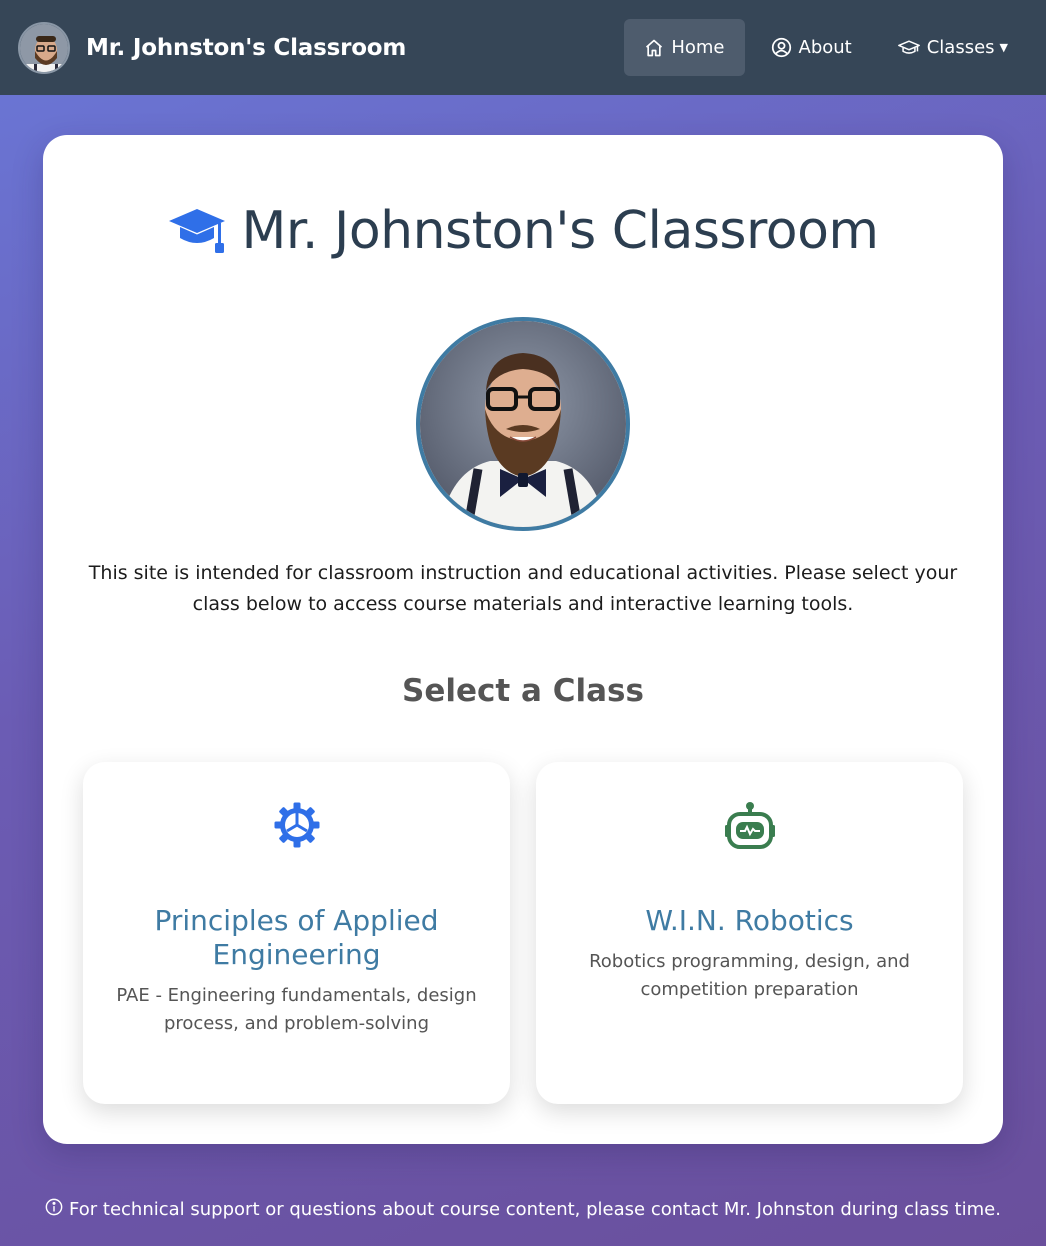 Image resolution: width=1046 pixels, height=1246 pixels. I want to click on nav-avatar, so click(44, 47).